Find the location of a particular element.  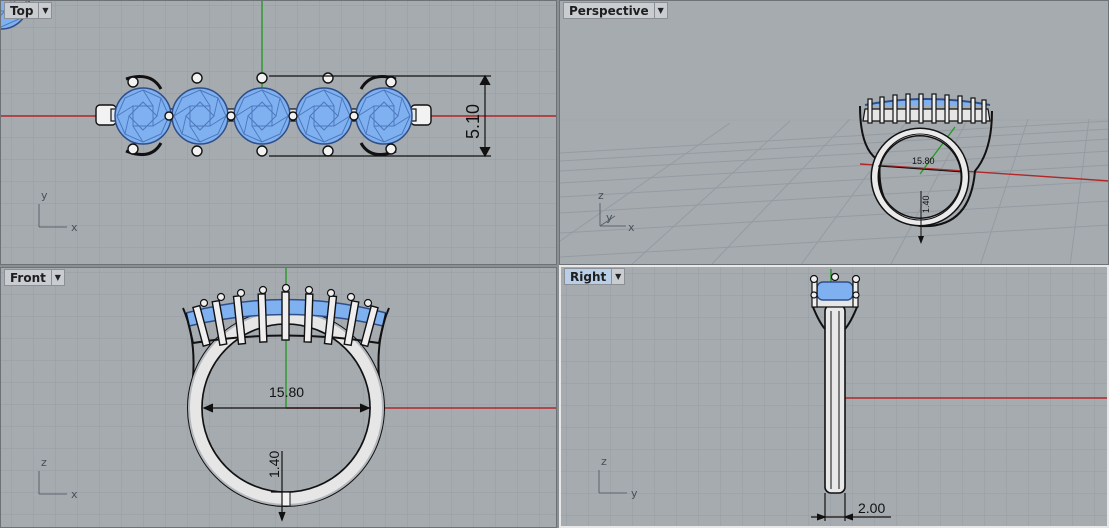

viewport-title: Top is located at coordinates (21, 10).